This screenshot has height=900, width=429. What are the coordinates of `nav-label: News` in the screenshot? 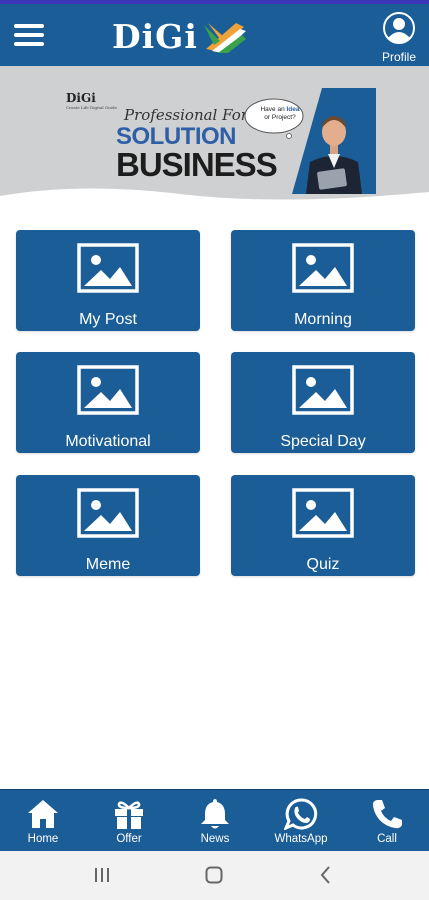 It's located at (215, 839).